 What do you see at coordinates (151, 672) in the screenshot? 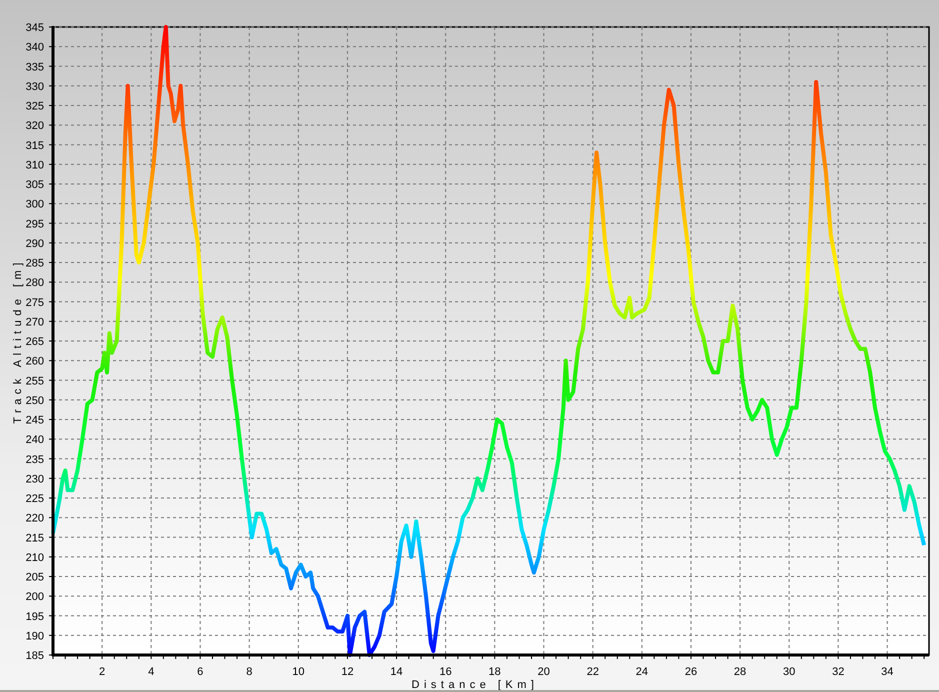
I see `x-tick-label: 4` at bounding box center [151, 672].